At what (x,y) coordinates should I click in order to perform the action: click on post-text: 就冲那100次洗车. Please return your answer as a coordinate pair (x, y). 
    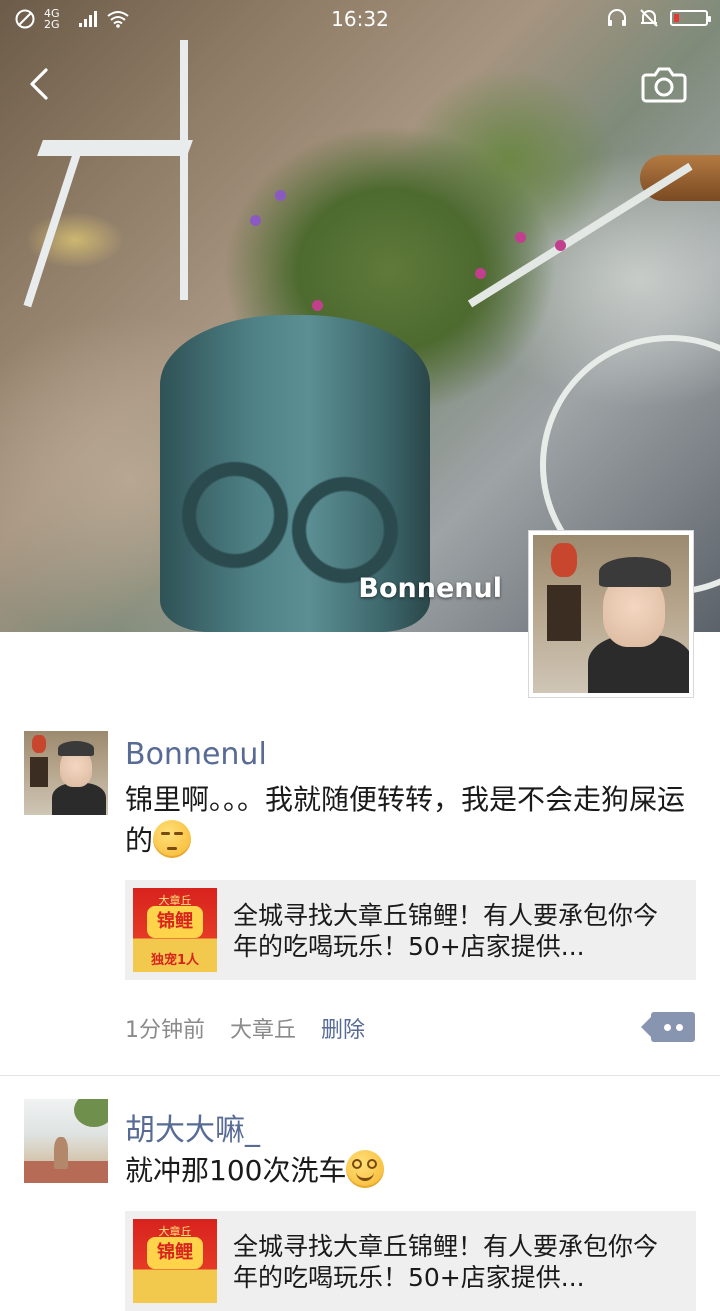
    Looking at the image, I should click on (405, 1170).